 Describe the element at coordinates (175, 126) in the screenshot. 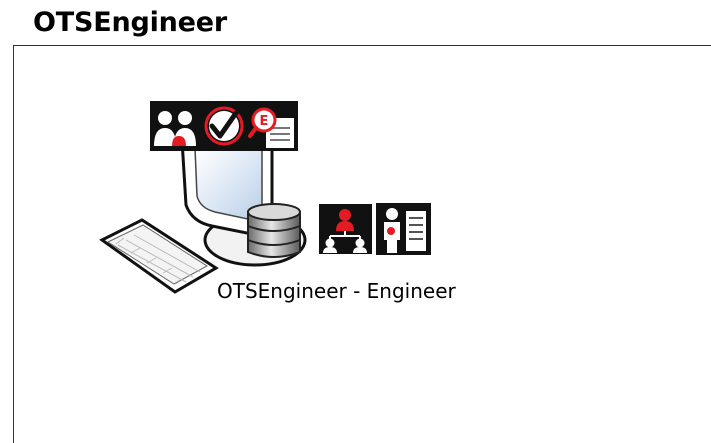

I see `users-icon` at that location.